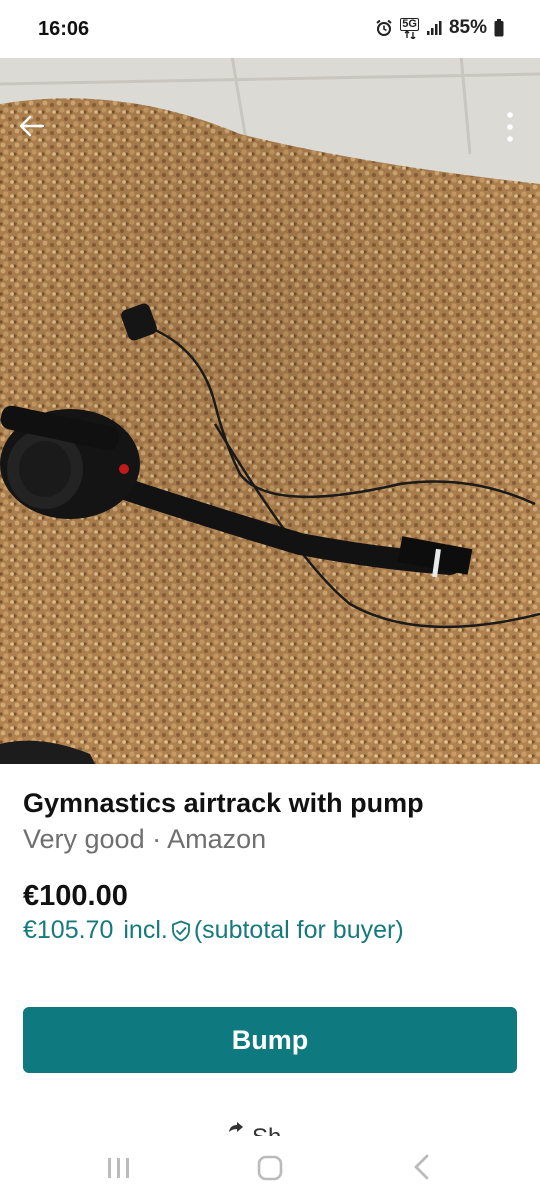 The image size is (540, 1200). Describe the element at coordinates (119, 1168) in the screenshot. I see `recent-apps-icon` at that location.